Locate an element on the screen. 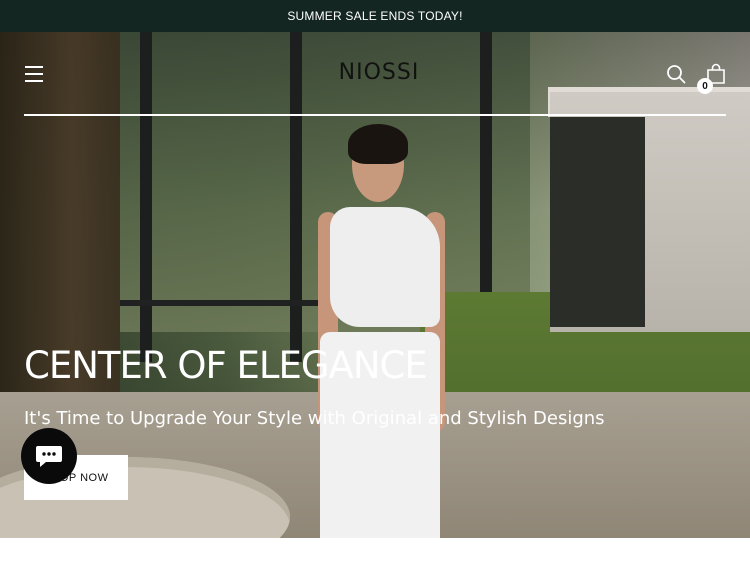 The width and height of the screenshot is (750, 563). page-content-start is located at coordinates (375, 550).